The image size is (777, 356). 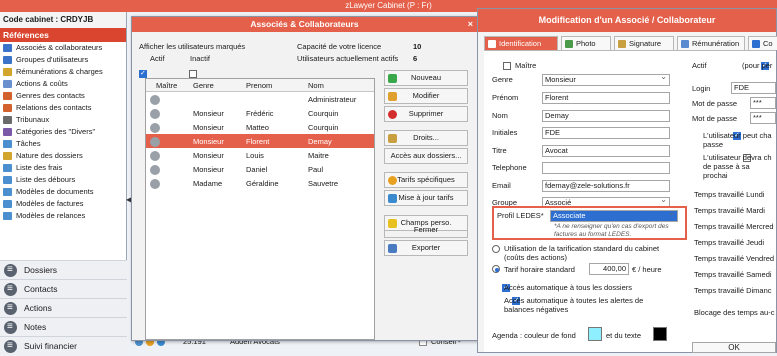 I want to click on user-icon, so click(x=155, y=100).